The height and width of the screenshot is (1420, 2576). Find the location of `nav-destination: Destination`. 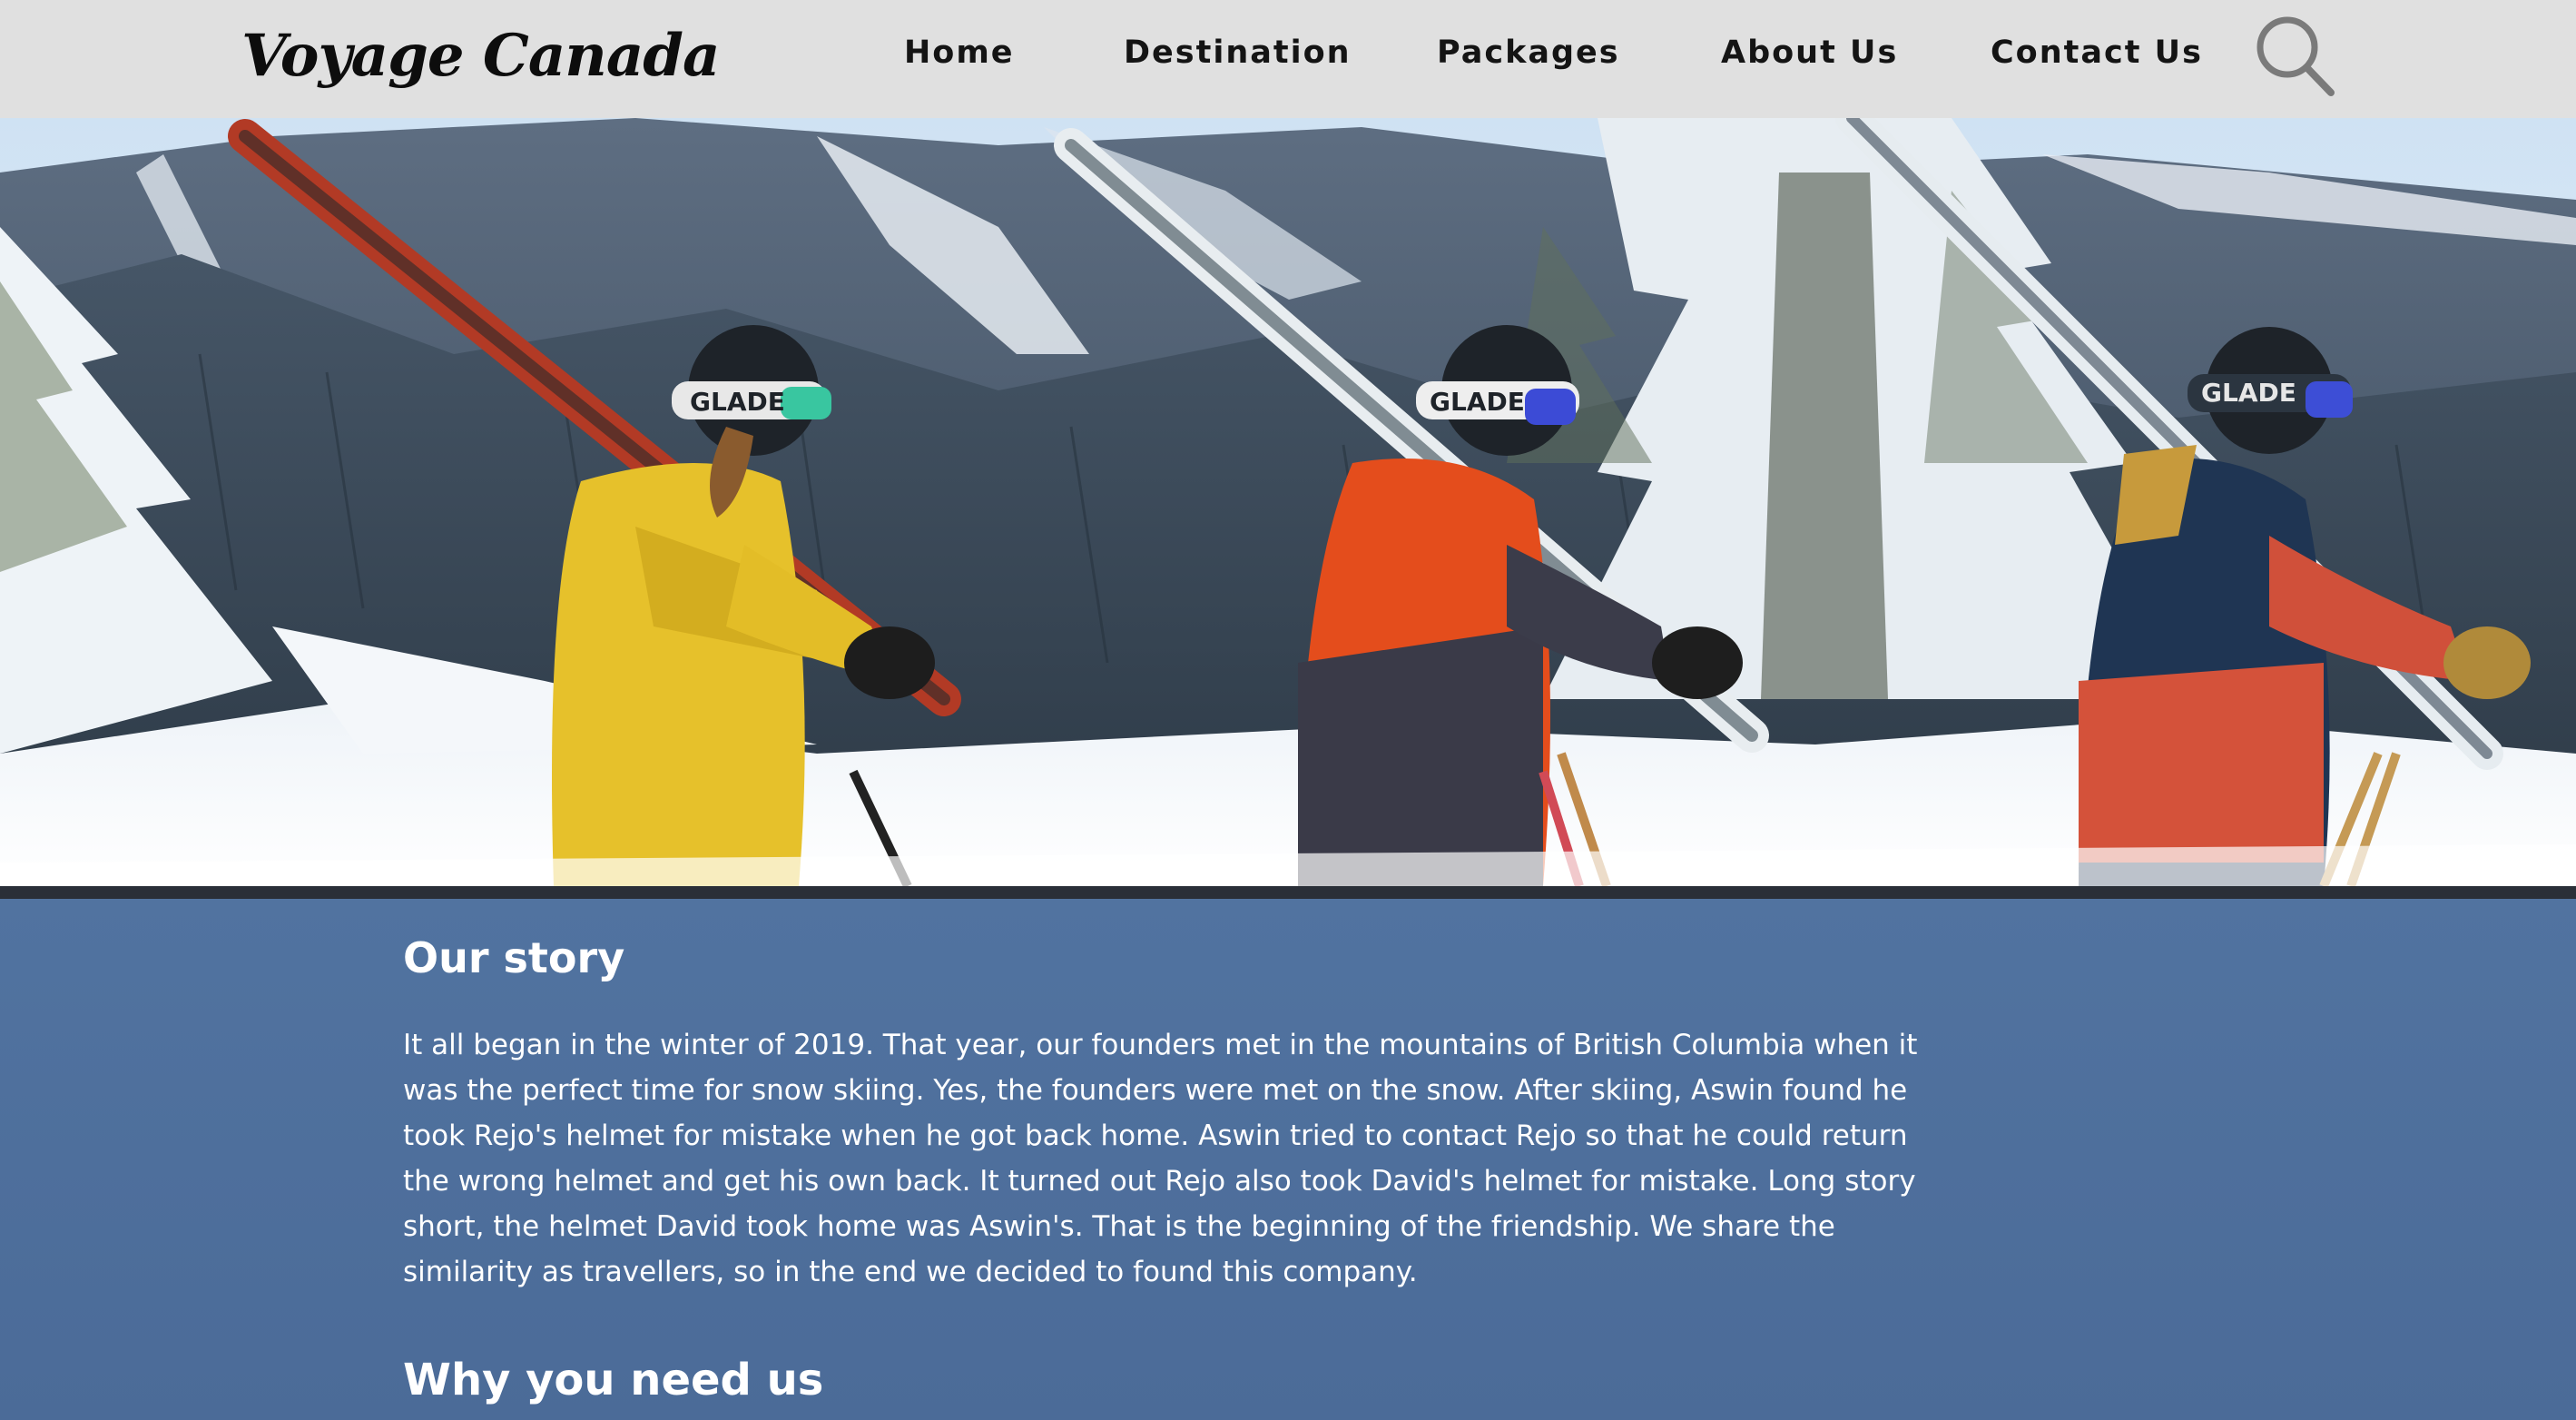

nav-destination: Destination is located at coordinates (1238, 53).